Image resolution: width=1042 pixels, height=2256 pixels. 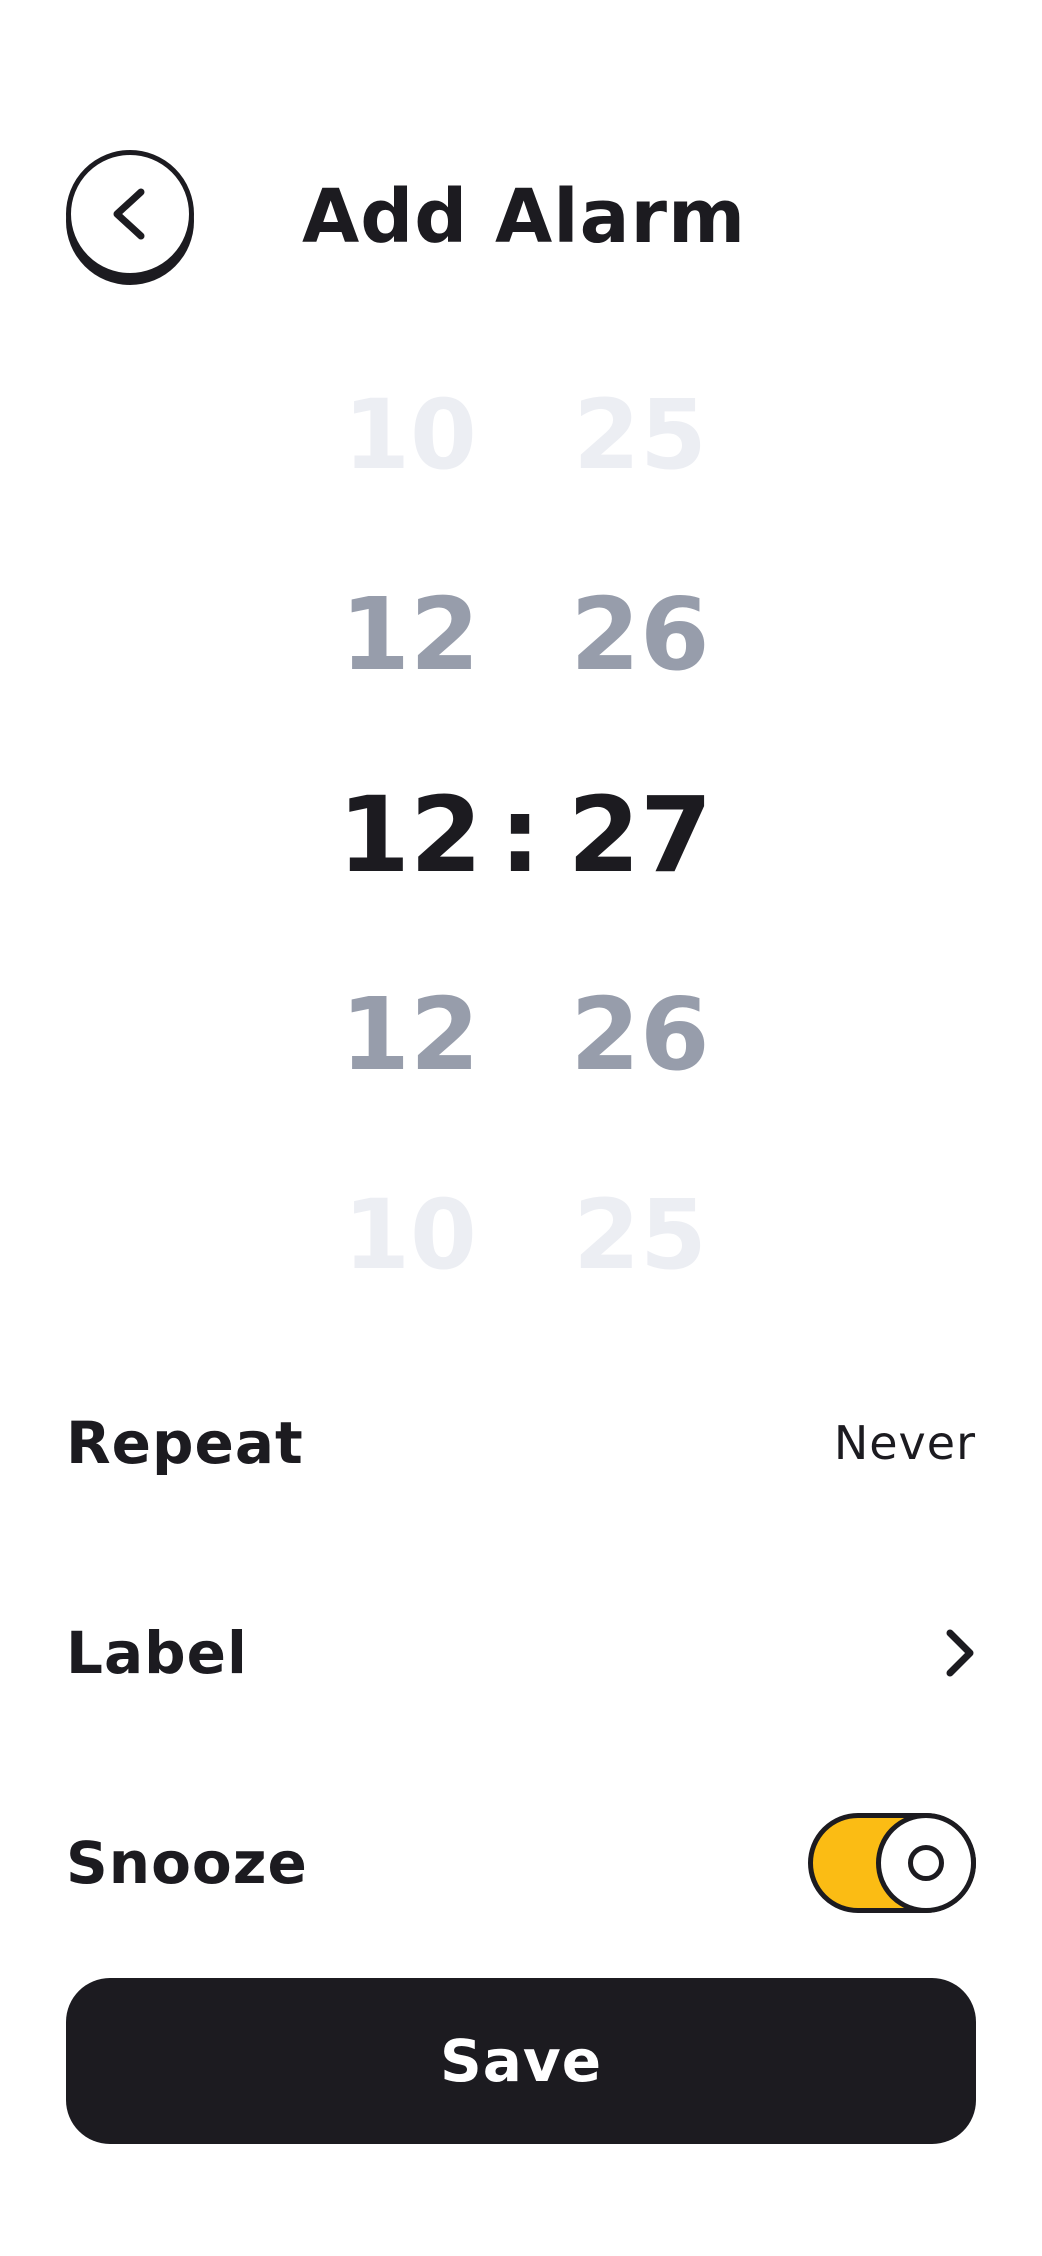 I want to click on back-button, so click(x=130, y=214).